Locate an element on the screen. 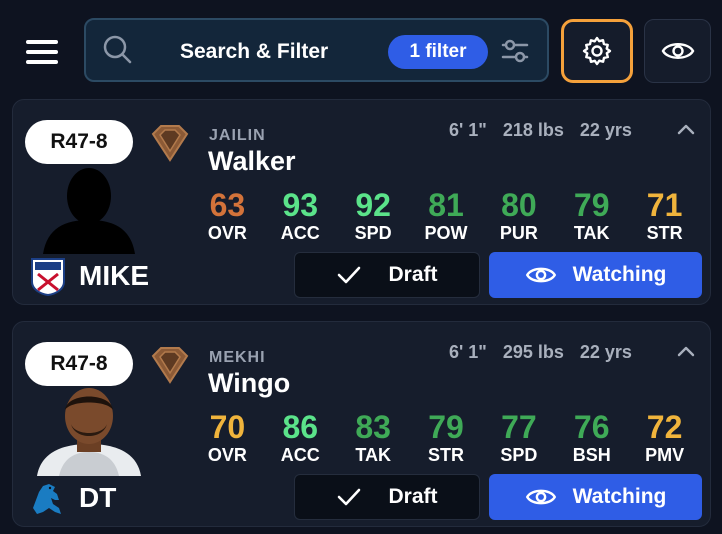 The image size is (722, 534). stat-value: 72 is located at coordinates (664, 427).